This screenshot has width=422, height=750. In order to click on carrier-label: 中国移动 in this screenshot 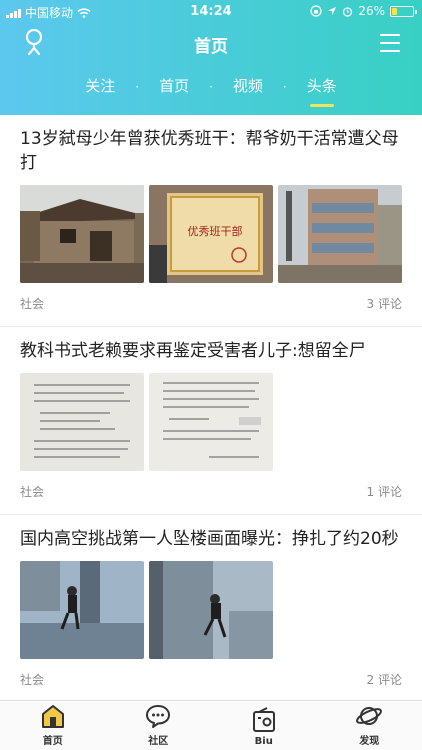, I will do `click(49, 13)`.